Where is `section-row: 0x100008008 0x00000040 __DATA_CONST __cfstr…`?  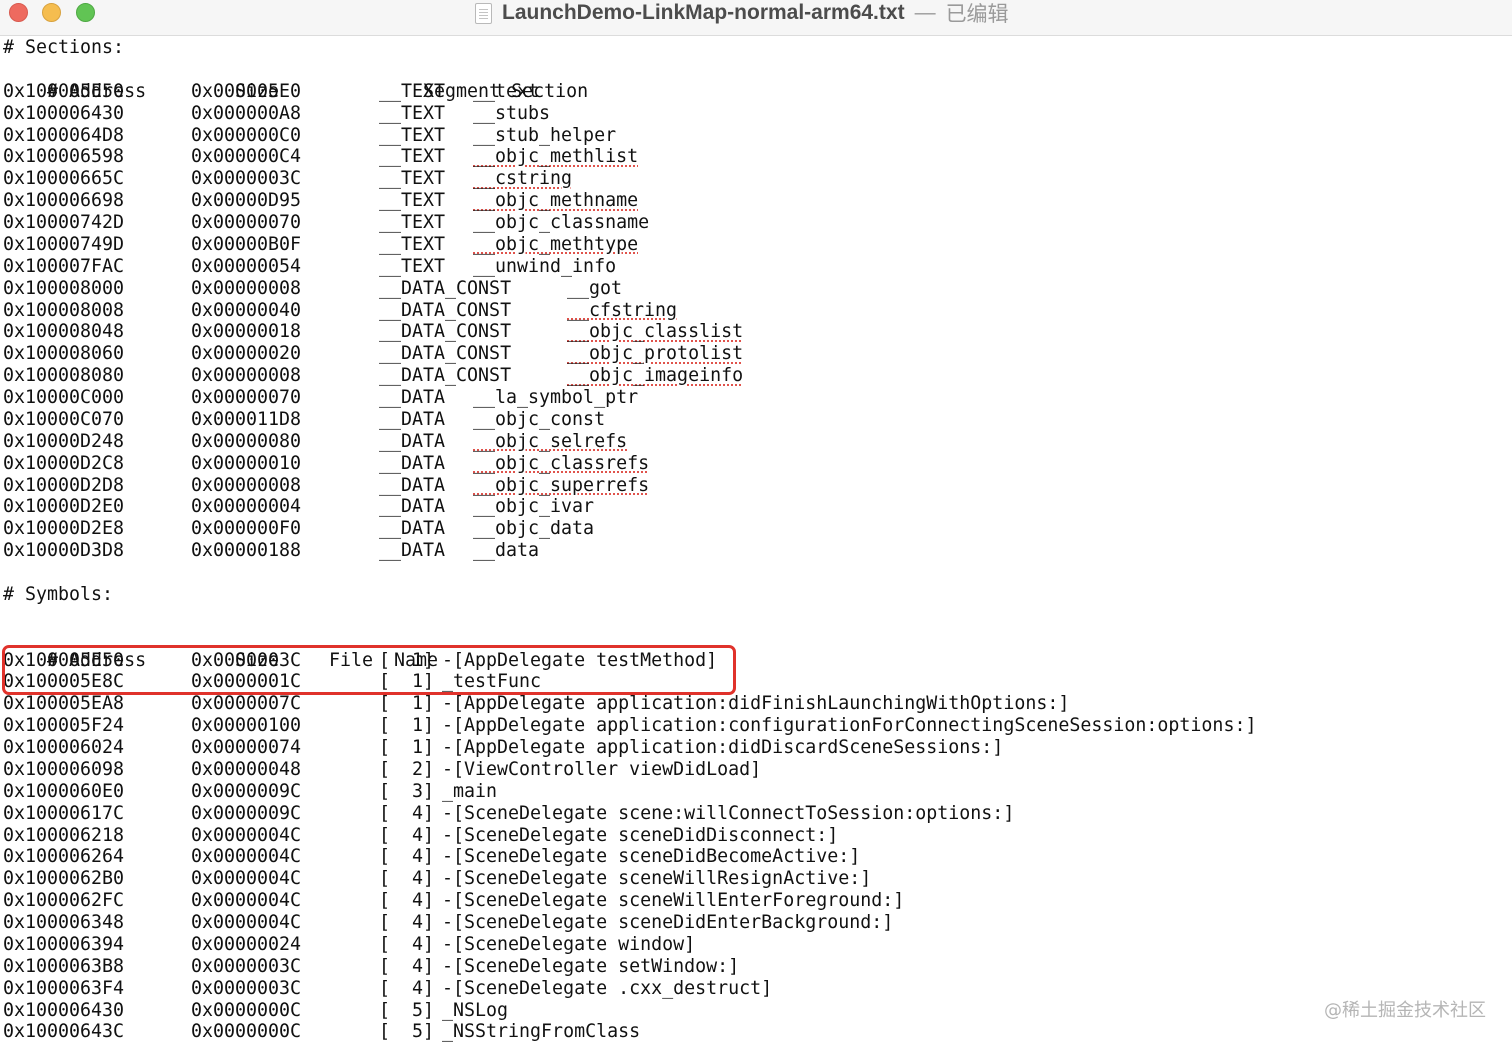
section-row: 0x100008008 0x00000040 __DATA_CONST __cfstr… is located at coordinates (757, 311).